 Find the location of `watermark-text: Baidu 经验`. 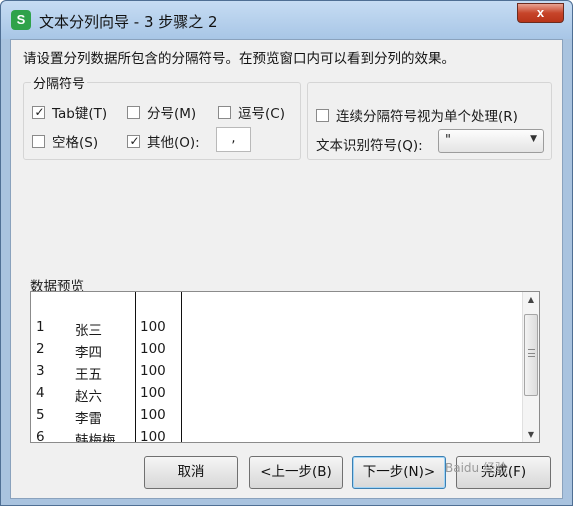

watermark-text: Baidu 经验 is located at coordinates (476, 468).